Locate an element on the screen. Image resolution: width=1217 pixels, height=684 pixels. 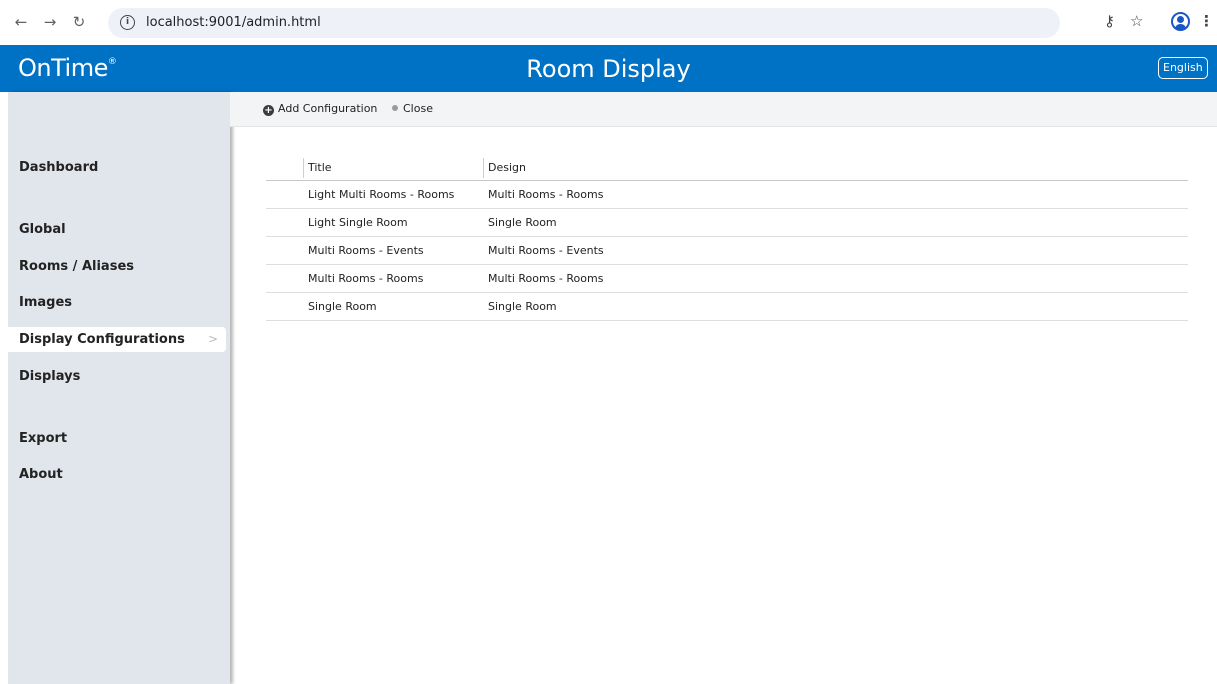
back-icon: ← is located at coordinates (21, 22).